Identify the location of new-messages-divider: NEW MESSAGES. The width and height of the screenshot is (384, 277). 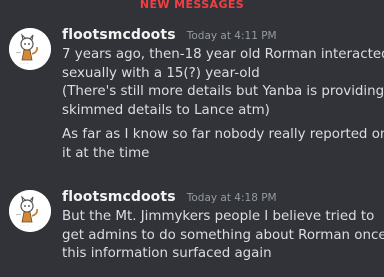
(192, 5).